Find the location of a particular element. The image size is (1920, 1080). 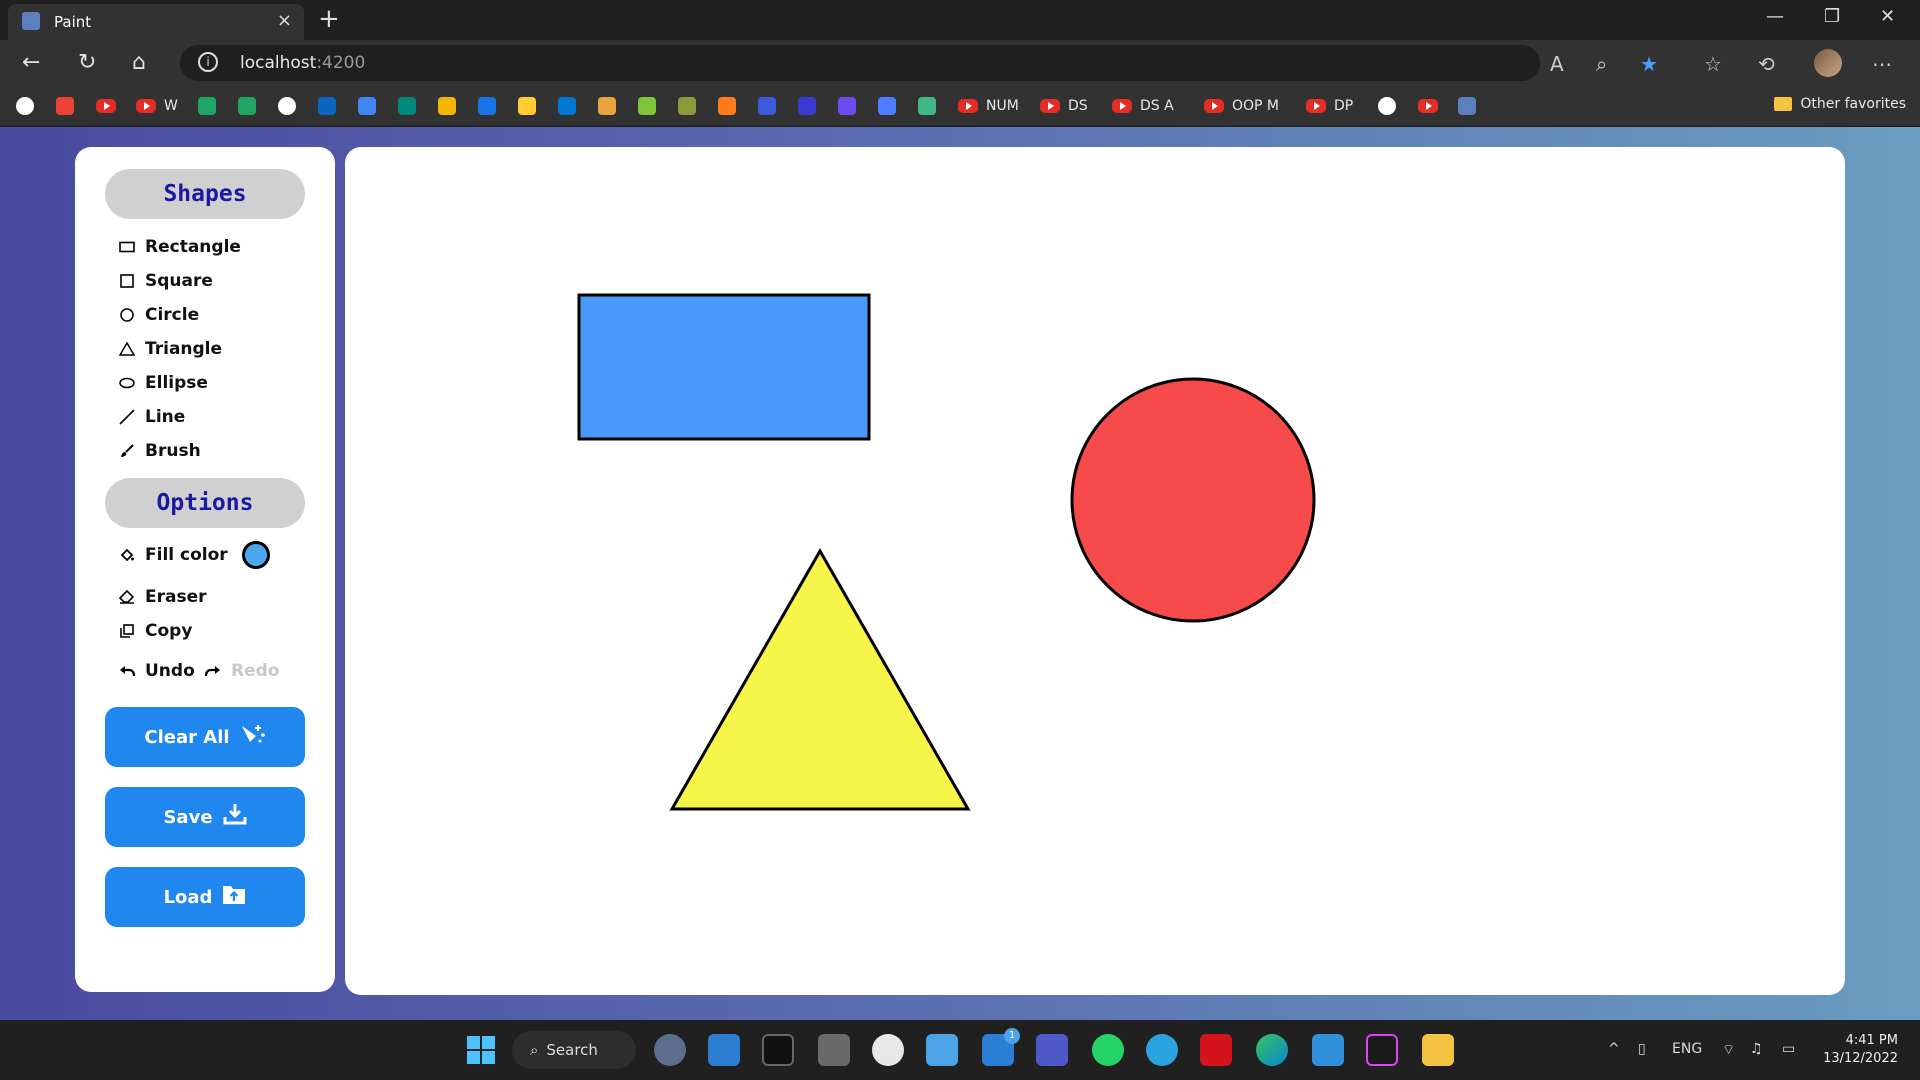

other-favorites: Other favorites is located at coordinates (1840, 104).